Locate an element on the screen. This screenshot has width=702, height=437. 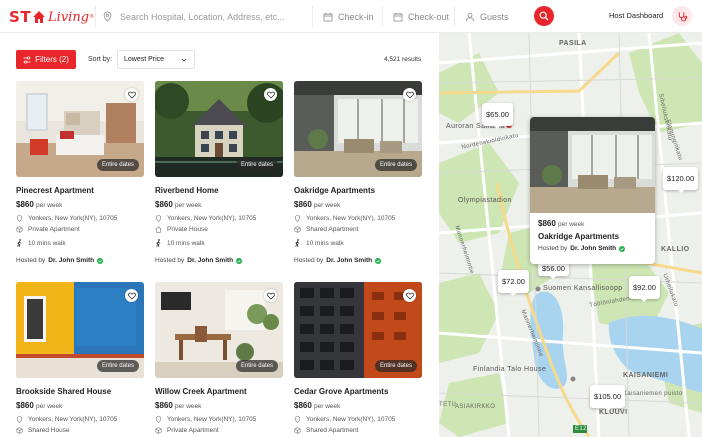
search-box is located at coordinates (204, 16).